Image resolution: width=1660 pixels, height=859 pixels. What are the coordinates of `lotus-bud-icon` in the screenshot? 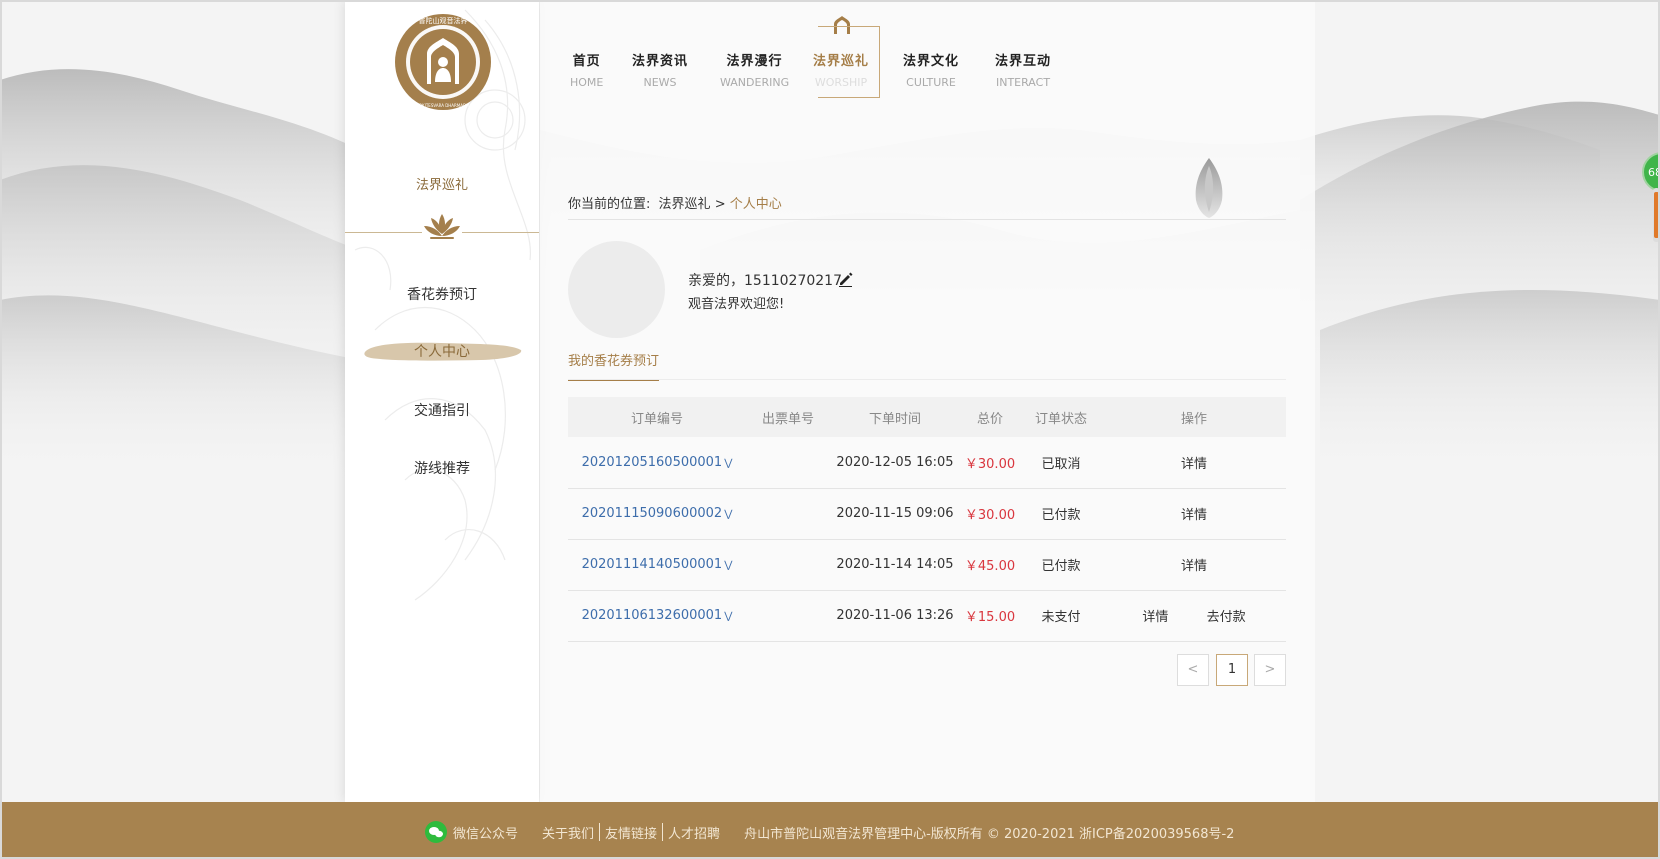 It's located at (1209, 188).